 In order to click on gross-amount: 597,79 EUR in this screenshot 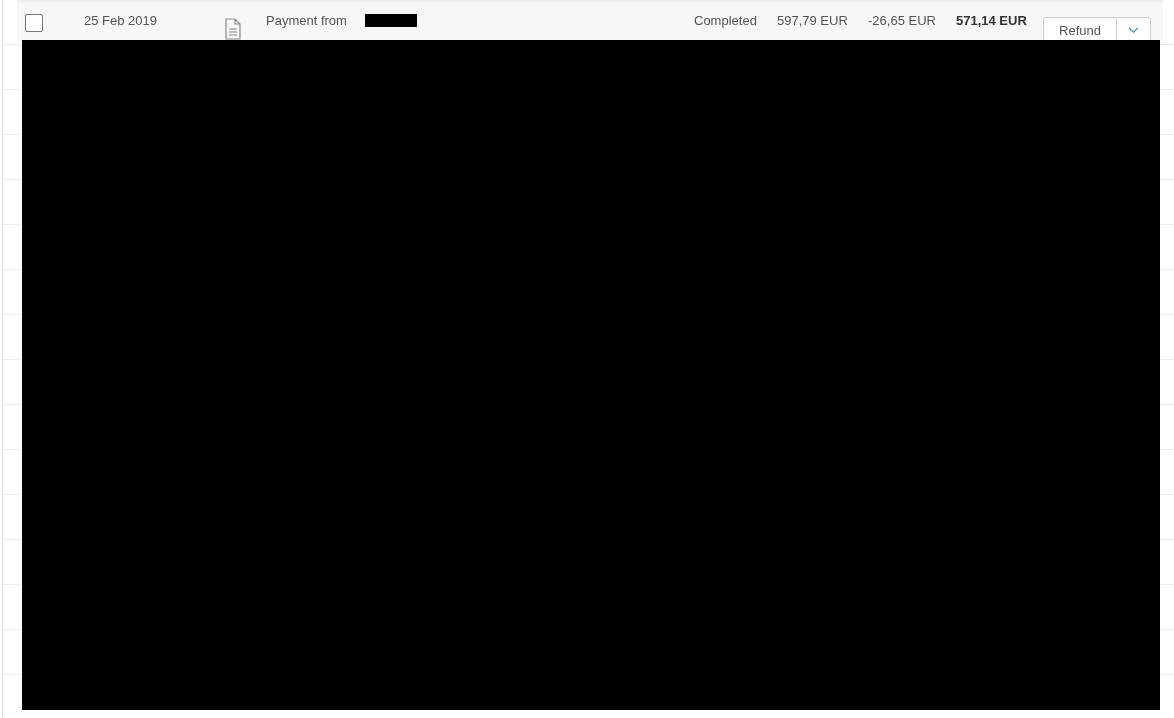, I will do `click(812, 20)`.